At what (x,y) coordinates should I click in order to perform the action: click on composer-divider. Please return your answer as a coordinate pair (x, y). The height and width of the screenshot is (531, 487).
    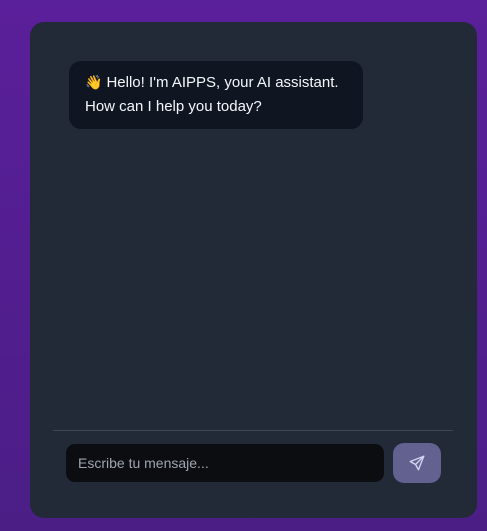
    Looking at the image, I should click on (253, 430).